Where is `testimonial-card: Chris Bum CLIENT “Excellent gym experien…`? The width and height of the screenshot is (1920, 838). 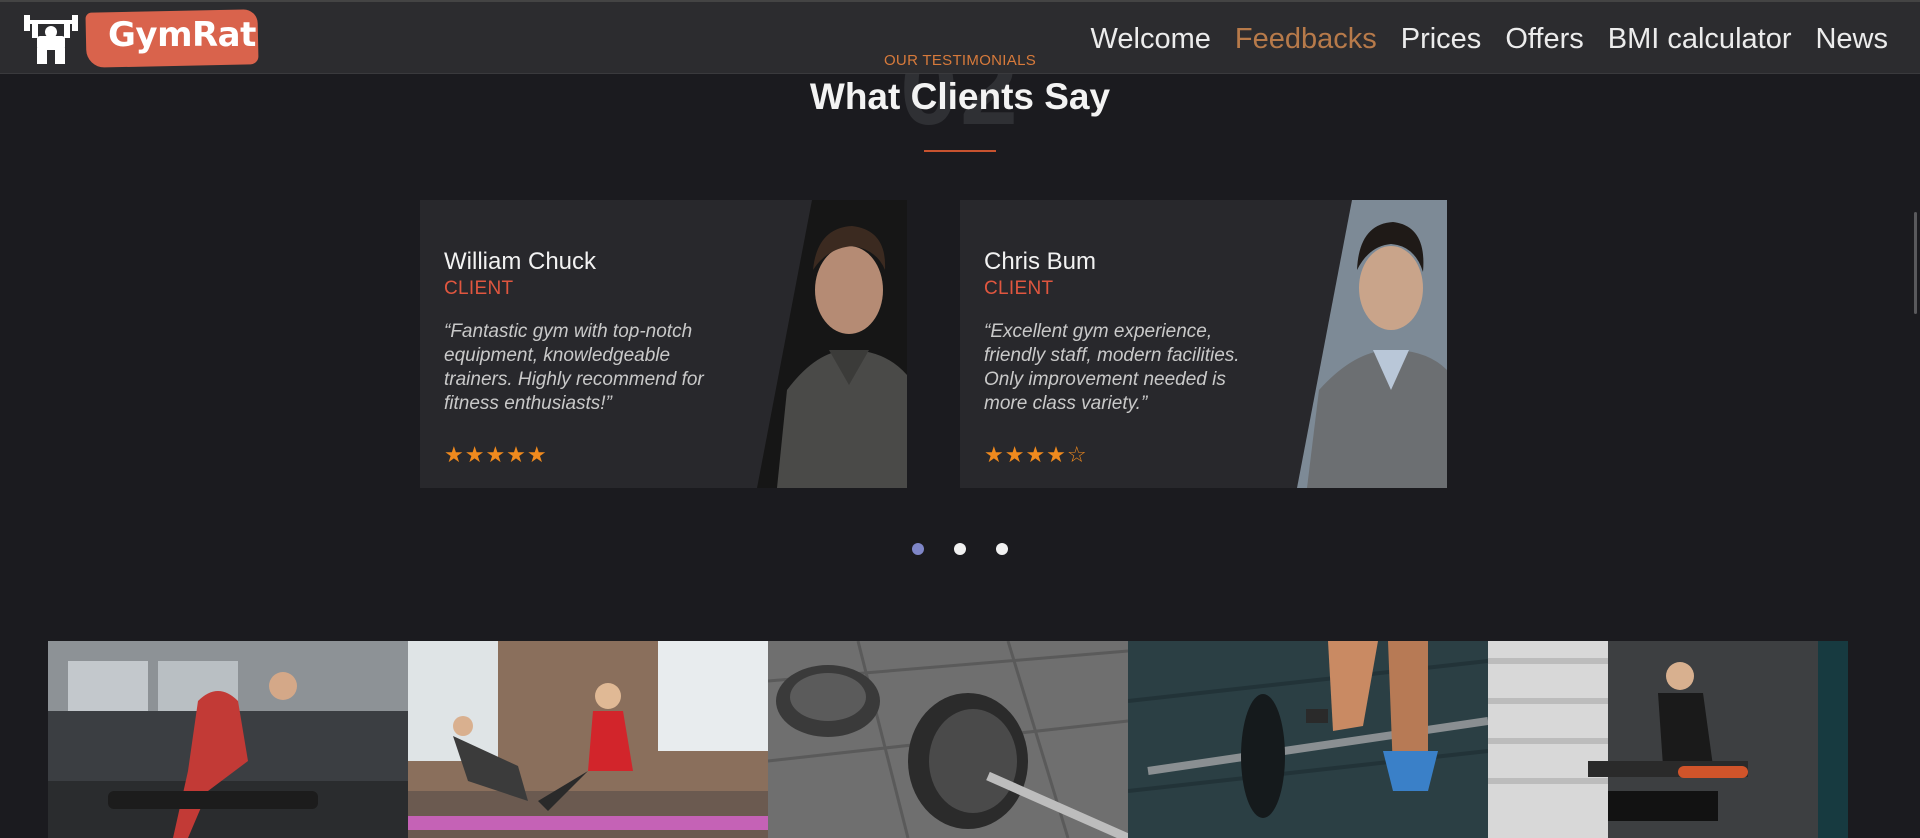
testimonial-card: Chris Bum CLIENT “Excellent gym experien… is located at coordinates (1203, 344).